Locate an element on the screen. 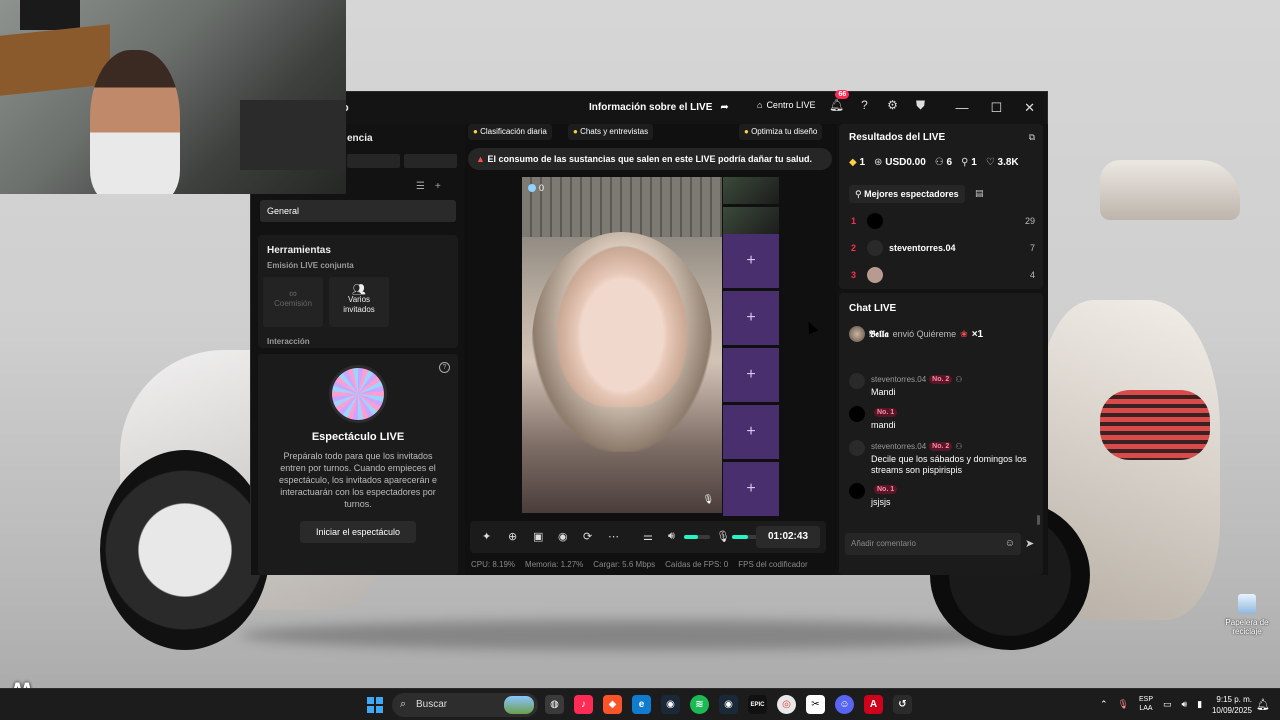  shield-icon: ⛊ is located at coordinates (920, 105).